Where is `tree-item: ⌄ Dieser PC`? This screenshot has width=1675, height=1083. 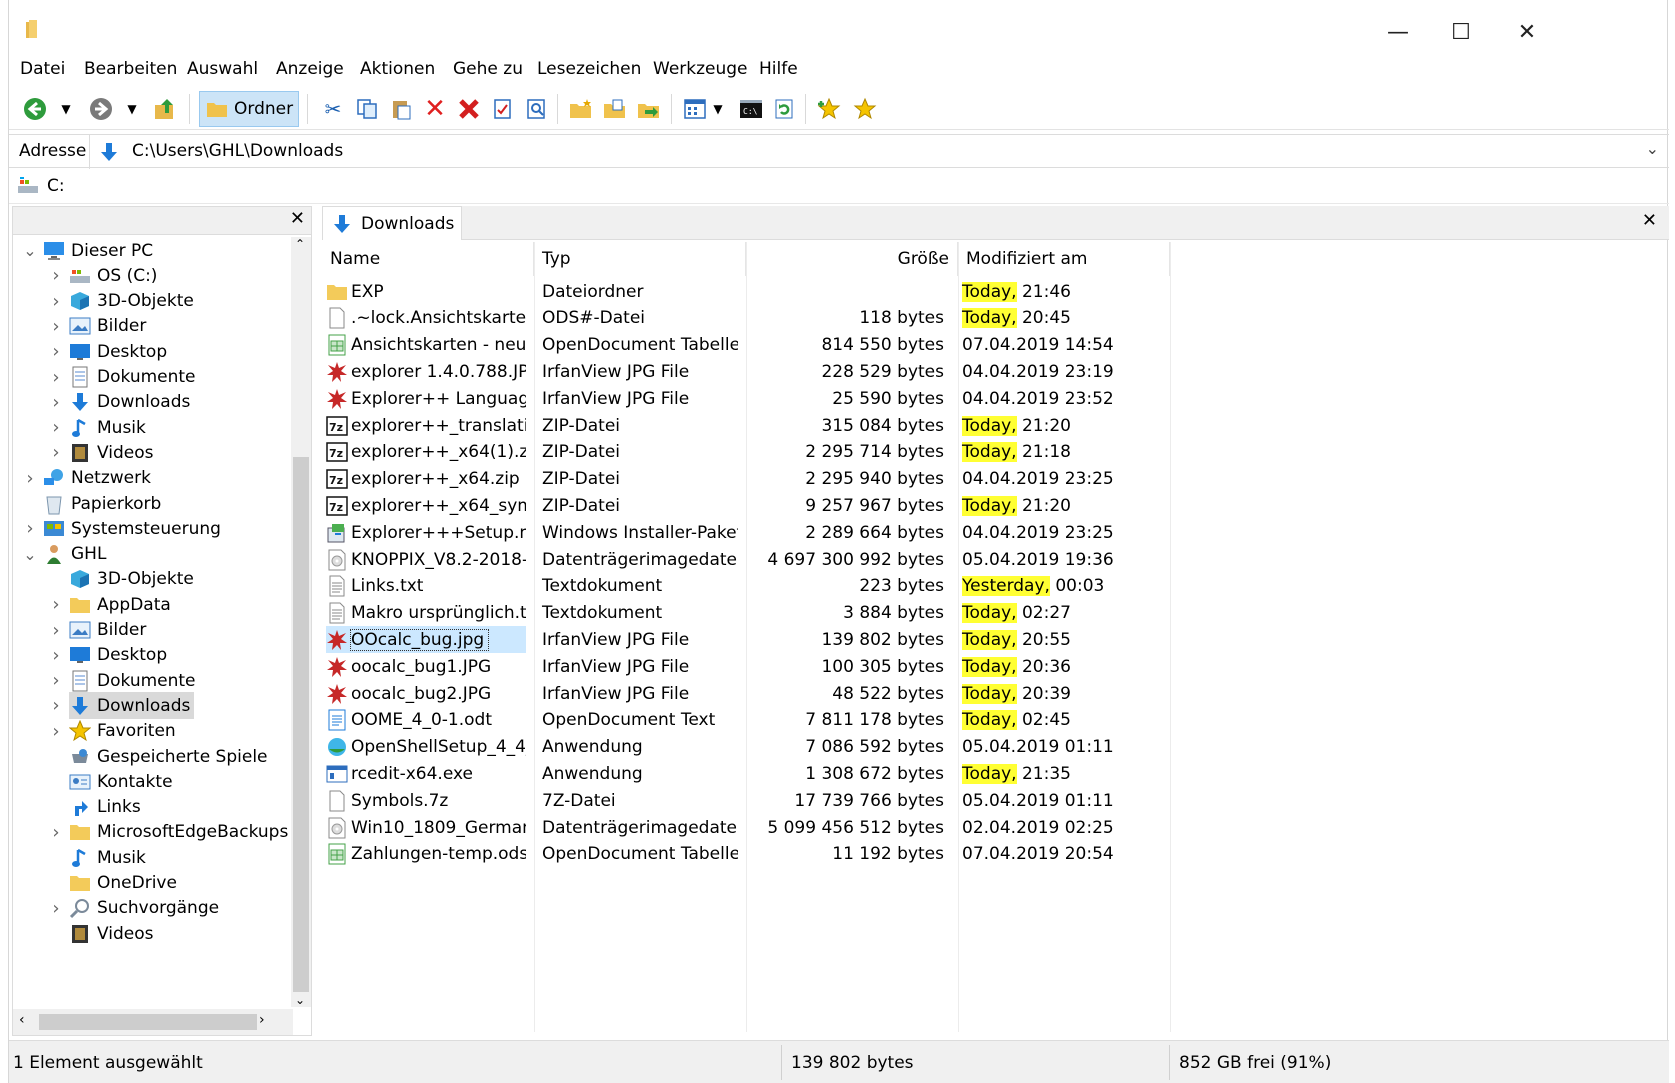 tree-item: ⌄ Dieser PC is located at coordinates (153, 250).